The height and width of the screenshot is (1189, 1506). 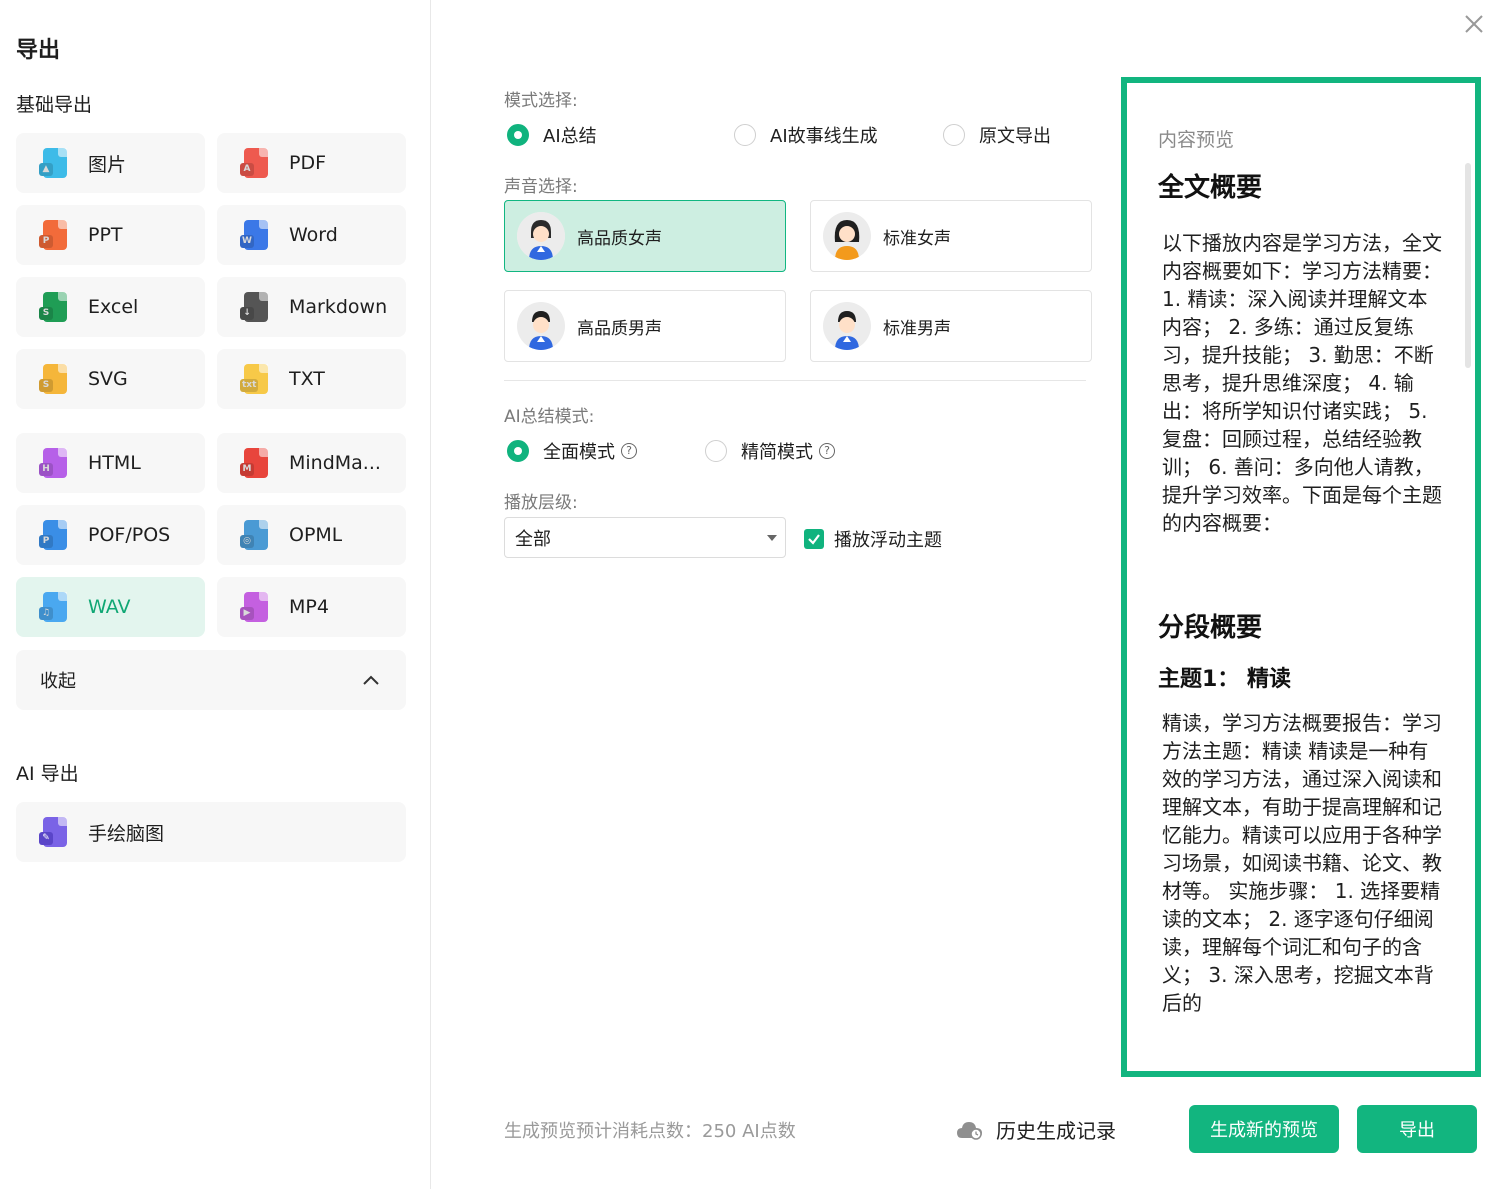 What do you see at coordinates (254, 535) in the screenshot?
I see `opml-file-icon: ◎` at bounding box center [254, 535].